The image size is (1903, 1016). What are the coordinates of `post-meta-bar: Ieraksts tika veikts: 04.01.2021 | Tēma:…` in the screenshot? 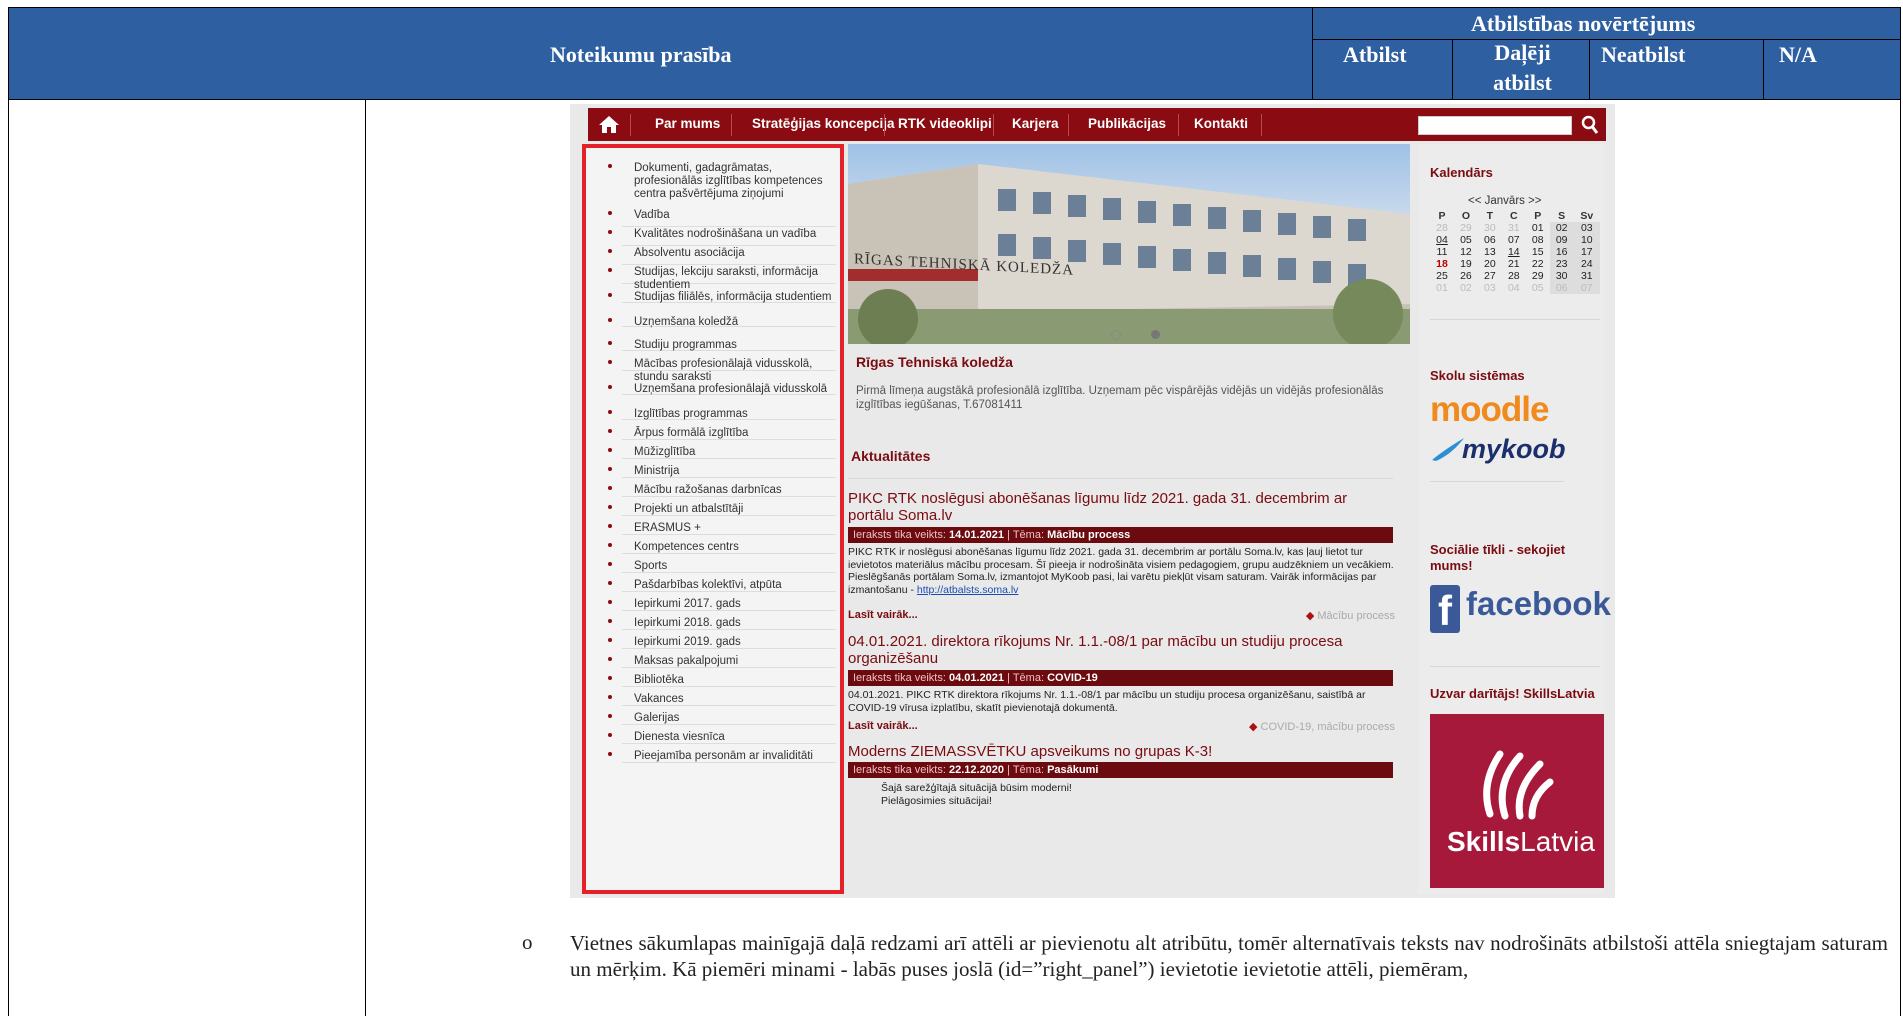 It's located at (1120, 678).